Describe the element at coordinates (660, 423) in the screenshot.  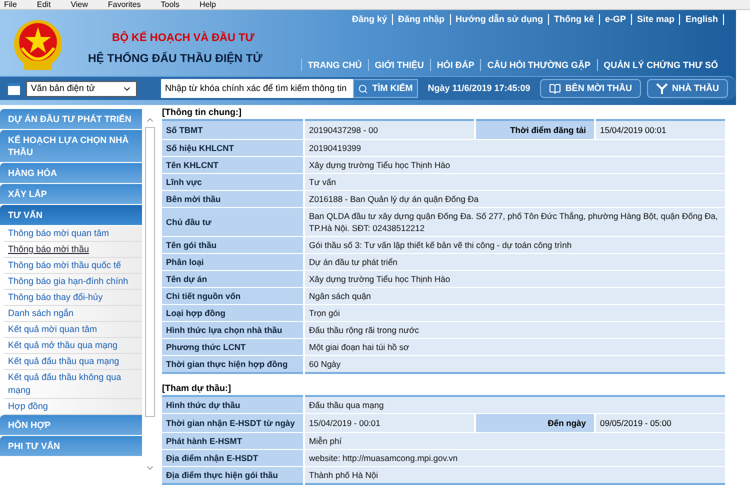
I see `field-value: 09/05/2019 - 05:00` at that location.